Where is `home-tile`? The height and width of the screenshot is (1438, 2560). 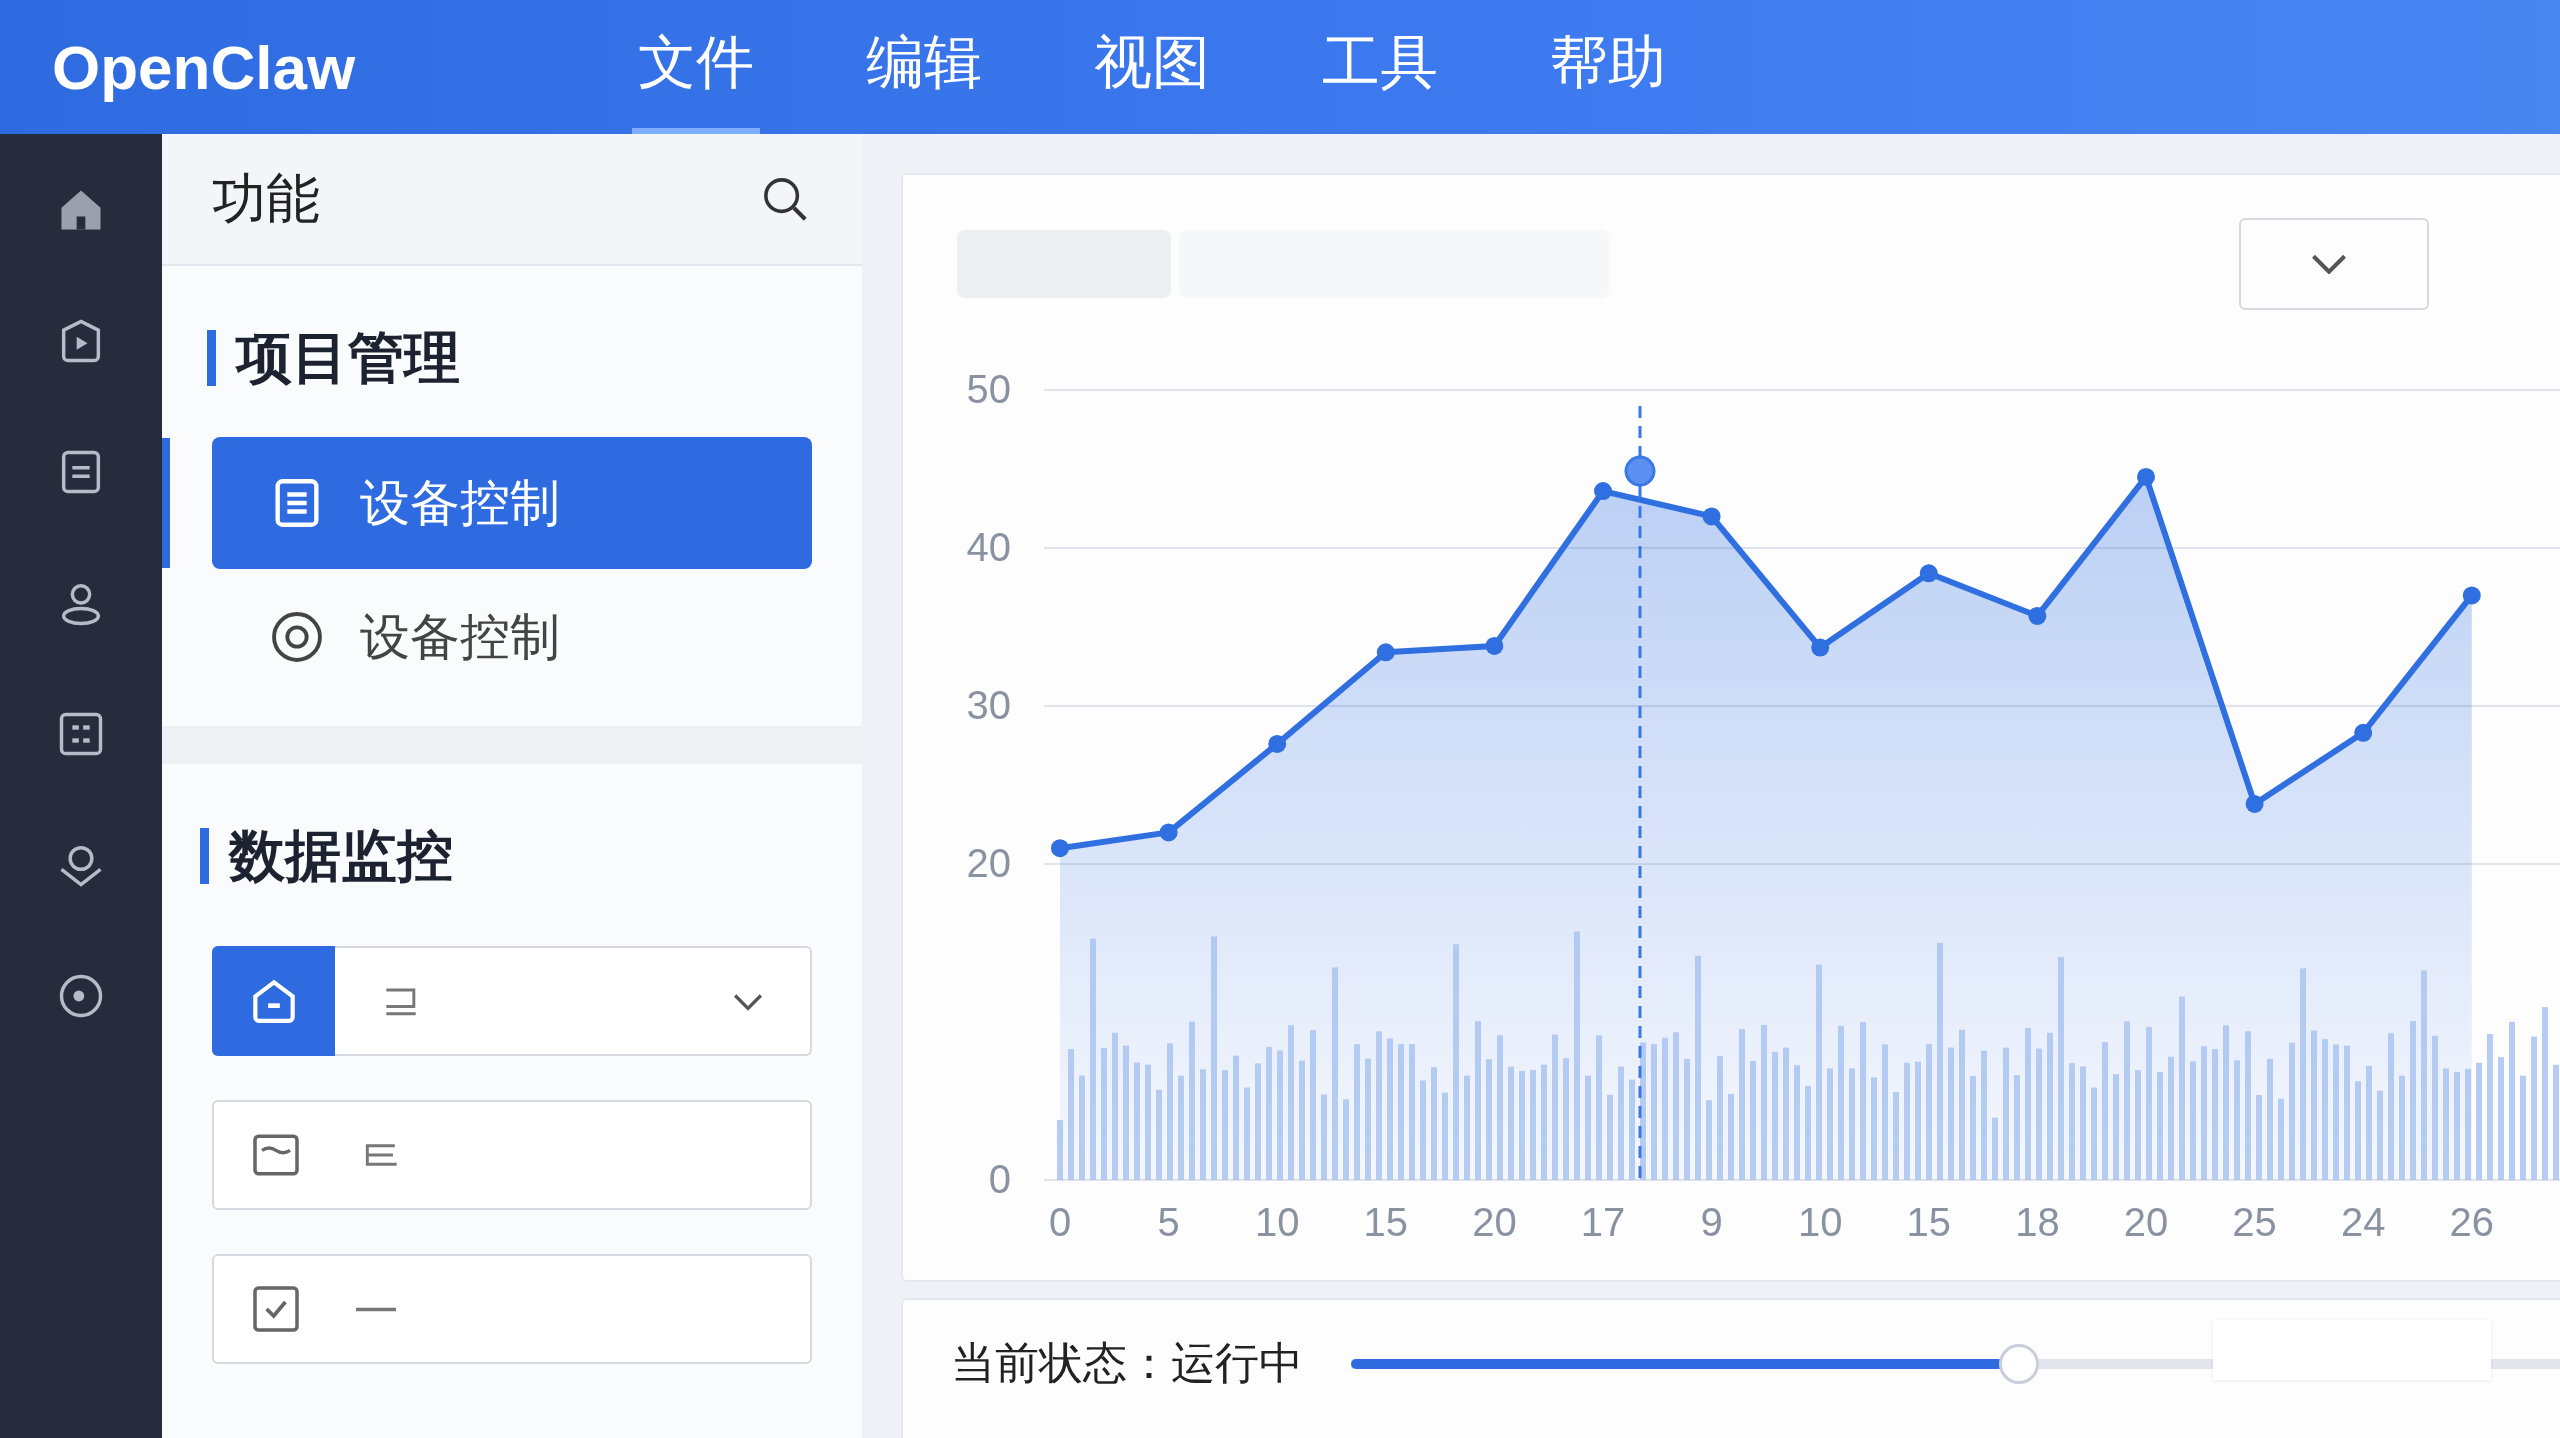
home-tile is located at coordinates (273, 1001).